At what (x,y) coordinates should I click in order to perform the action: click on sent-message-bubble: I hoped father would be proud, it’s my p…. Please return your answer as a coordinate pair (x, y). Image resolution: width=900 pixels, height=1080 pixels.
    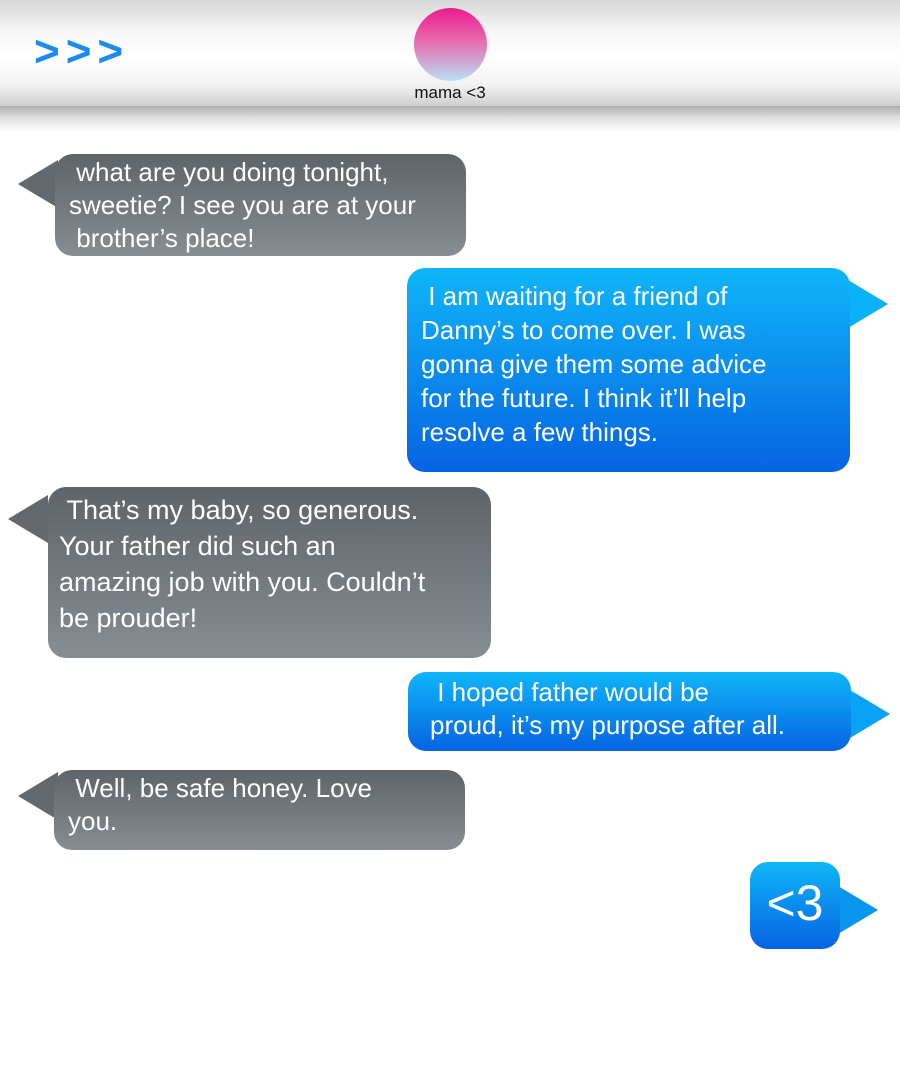
    Looking at the image, I should click on (629, 711).